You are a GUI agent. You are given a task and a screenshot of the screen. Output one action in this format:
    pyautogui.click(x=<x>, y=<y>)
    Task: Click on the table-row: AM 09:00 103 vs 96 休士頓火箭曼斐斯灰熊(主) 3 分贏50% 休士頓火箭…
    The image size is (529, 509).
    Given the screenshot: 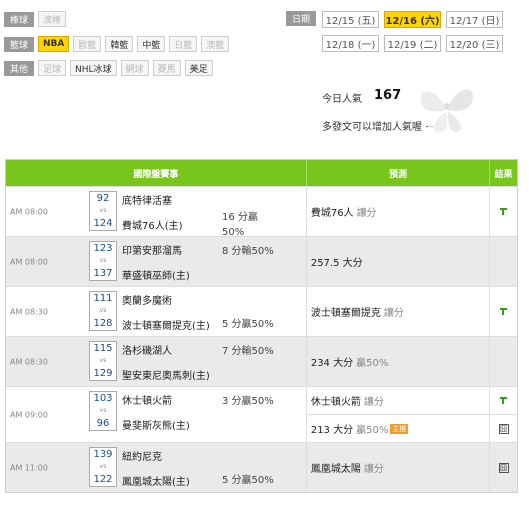 What is the action you would take?
    pyautogui.click(x=261, y=414)
    